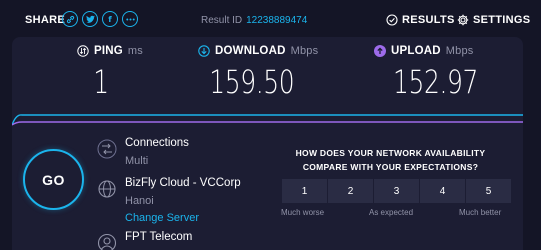 Image resolution: width=541 pixels, height=250 pixels. Describe the element at coordinates (444, 51) in the screenshot. I see `upload-header: UPLOAD Mbps` at that location.